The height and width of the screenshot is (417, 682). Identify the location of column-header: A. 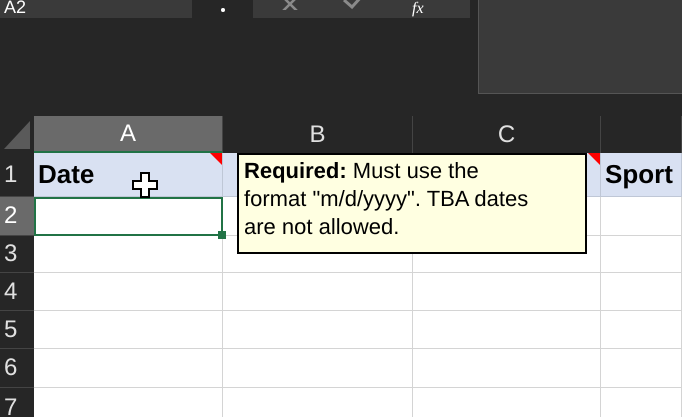
(128, 134).